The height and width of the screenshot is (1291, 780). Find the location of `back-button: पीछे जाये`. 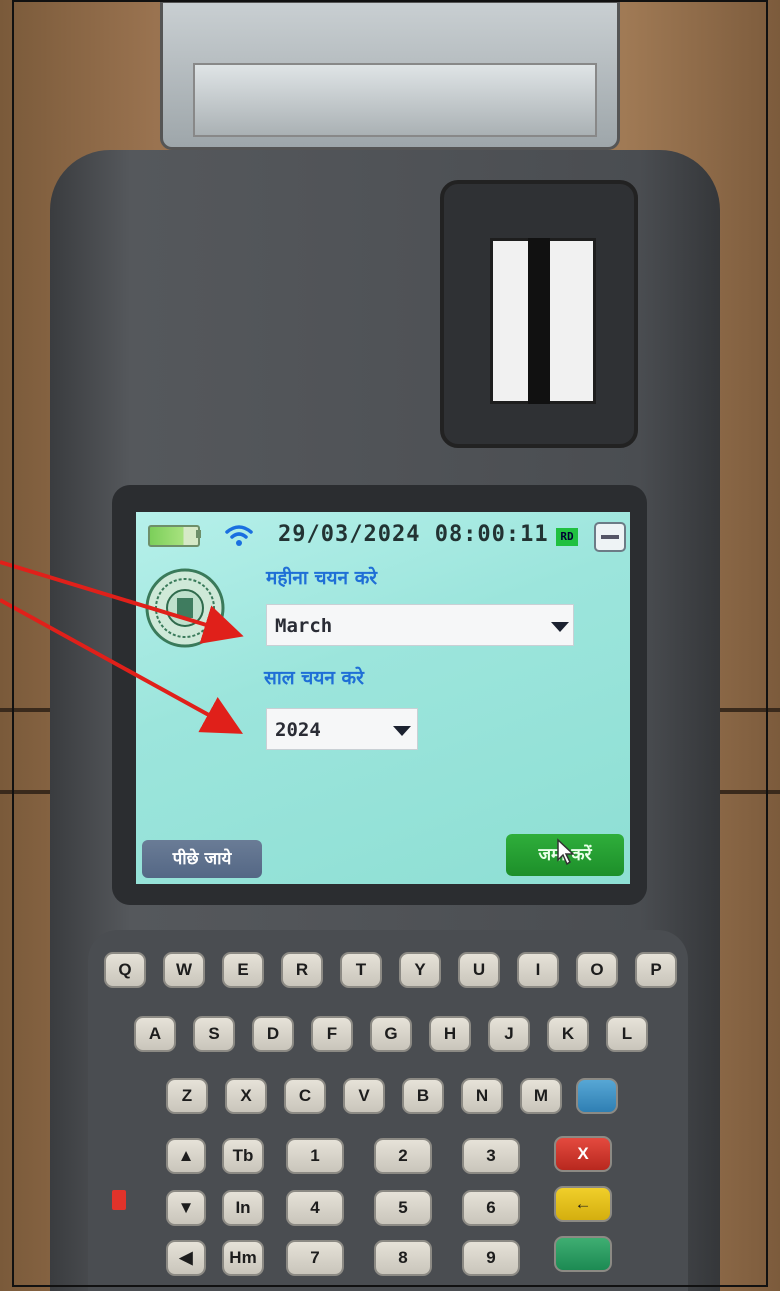

back-button: पीछे जाये is located at coordinates (202, 859).